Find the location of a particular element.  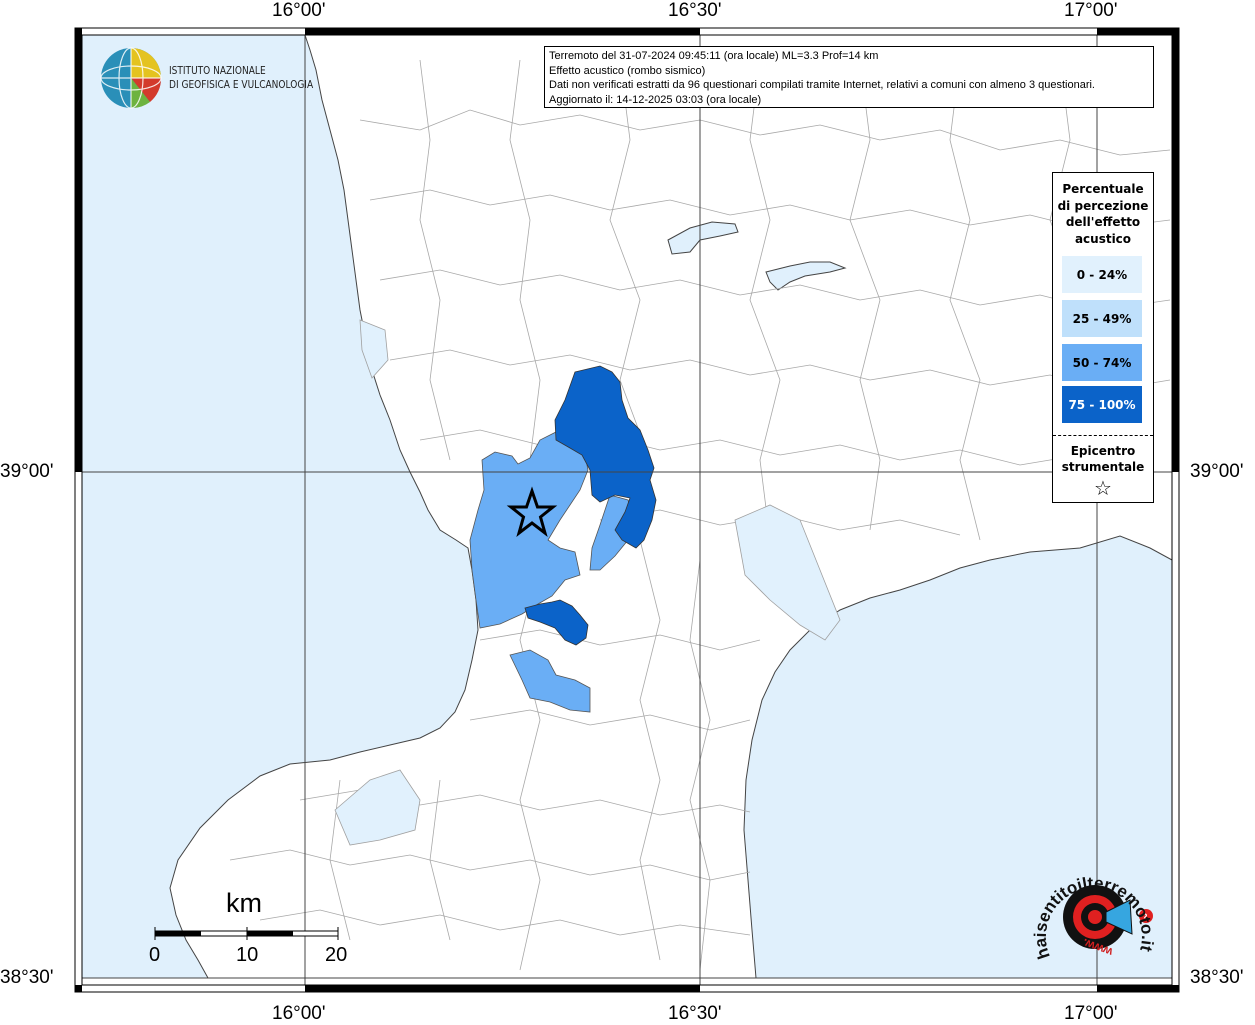

tick-top-17-00: 17°00' is located at coordinates (1091, 10).